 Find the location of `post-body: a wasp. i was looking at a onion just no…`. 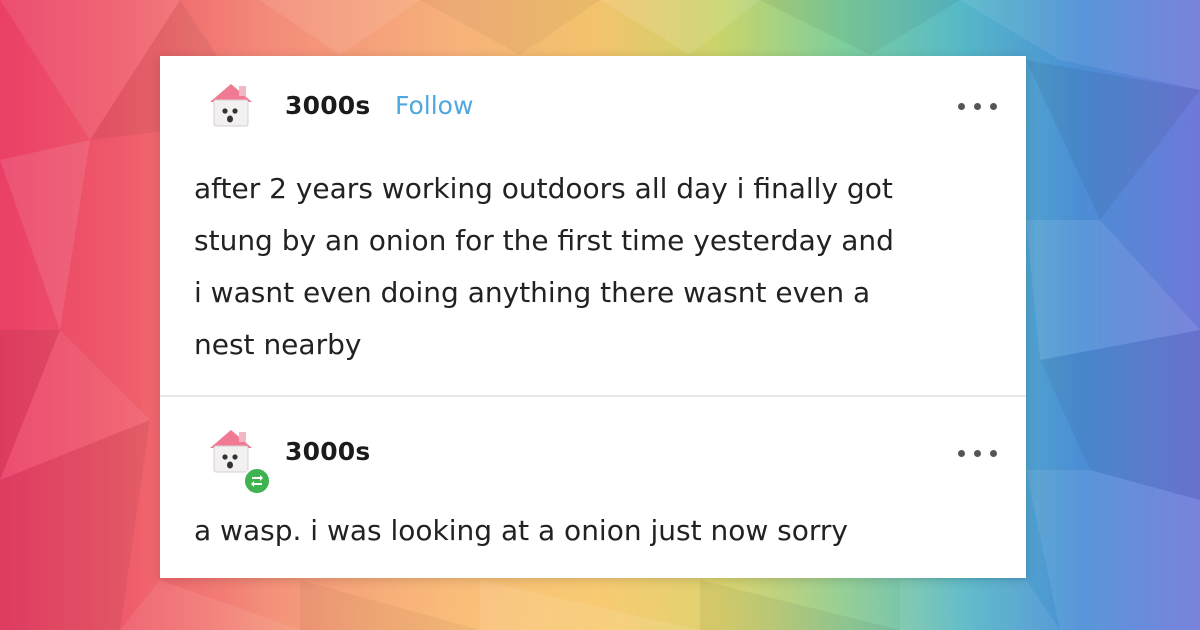

post-body: a wasp. i was looking at a onion just no… is located at coordinates (521, 530).